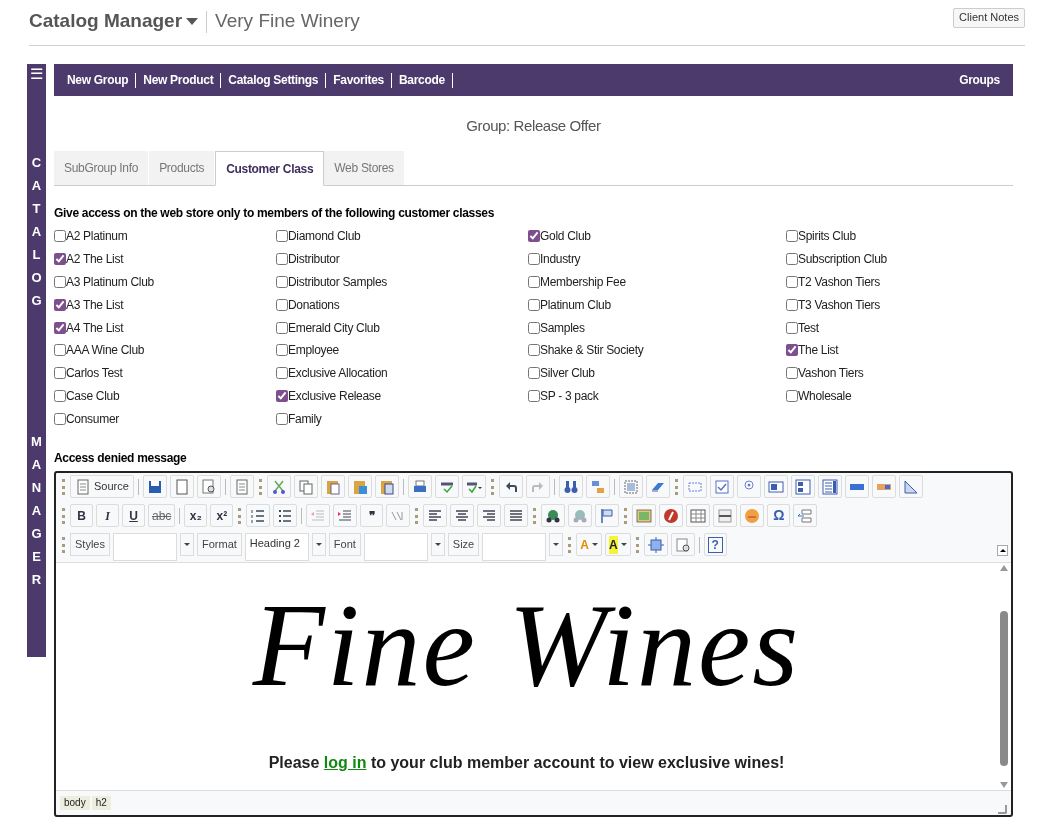  What do you see at coordinates (562, 328) in the screenshot?
I see `checkbox-label: Samples` at bounding box center [562, 328].